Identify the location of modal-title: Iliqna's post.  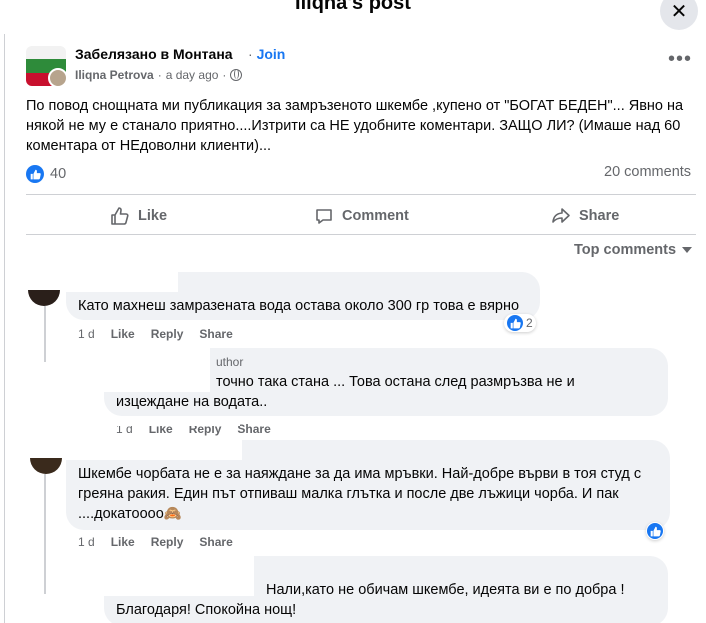
(353, 7).